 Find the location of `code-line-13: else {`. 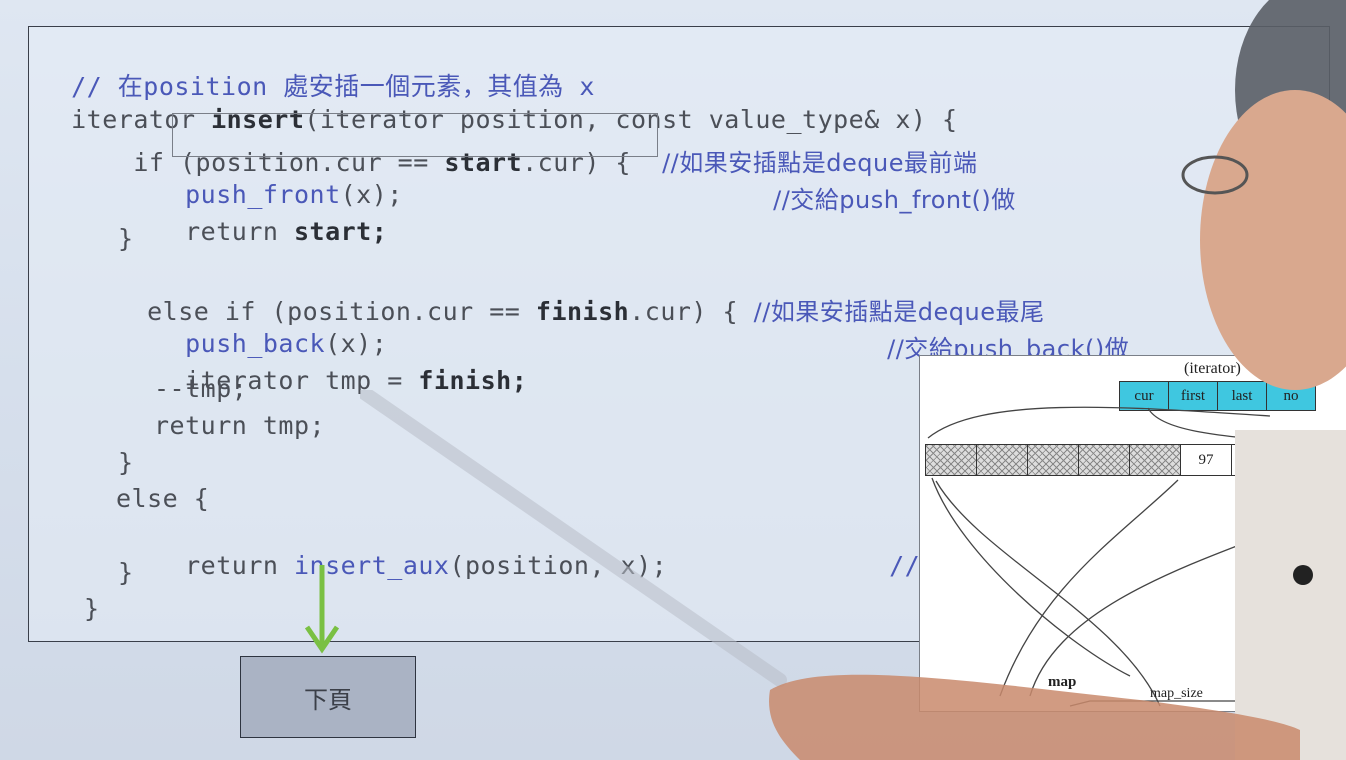

code-line-13: else { is located at coordinates (162, 498).